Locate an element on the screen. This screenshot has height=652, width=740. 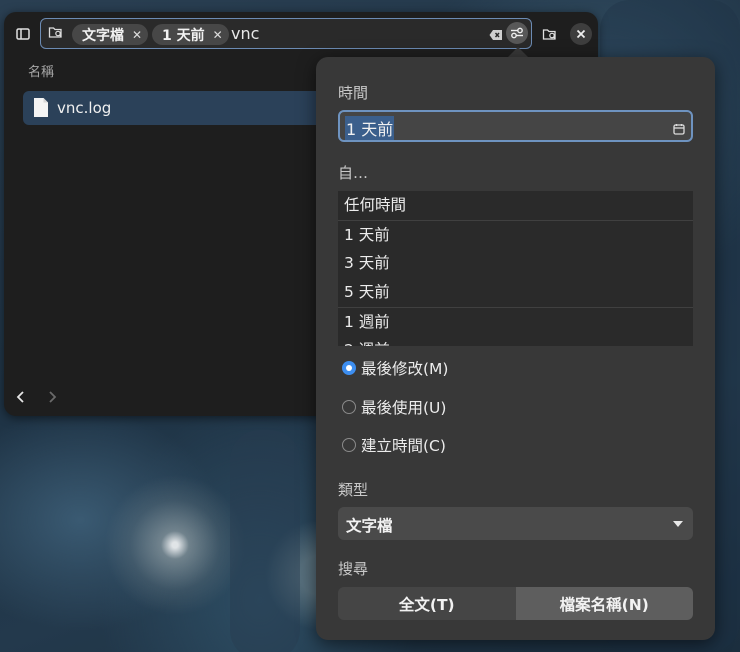
back-button is located at coordinates (21, 398).